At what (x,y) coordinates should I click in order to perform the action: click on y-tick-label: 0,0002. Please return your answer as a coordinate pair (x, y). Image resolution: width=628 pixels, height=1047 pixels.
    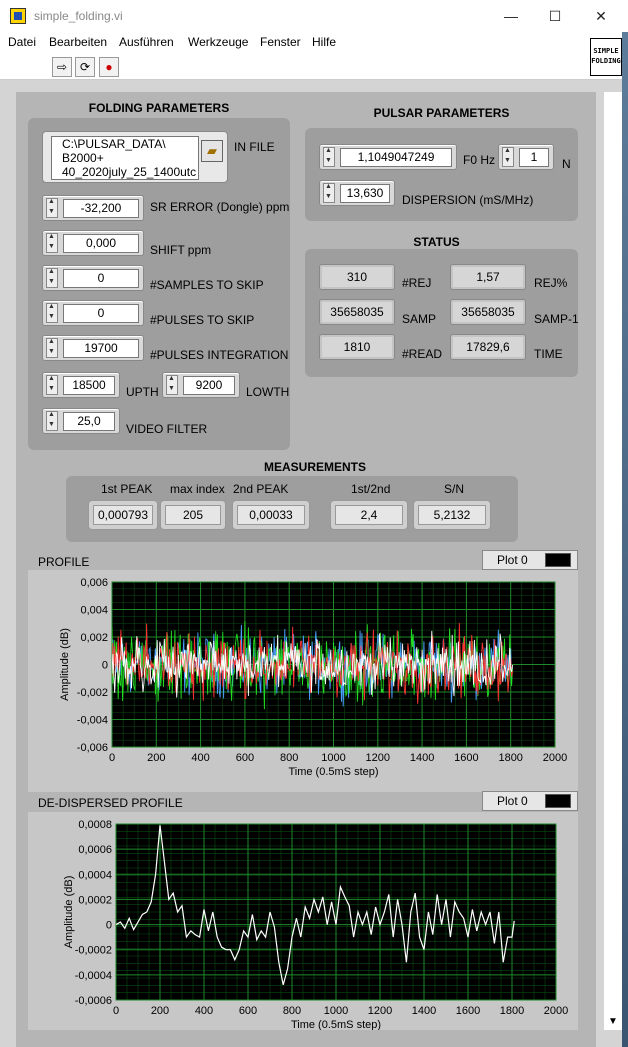
    Looking at the image, I should click on (95, 900).